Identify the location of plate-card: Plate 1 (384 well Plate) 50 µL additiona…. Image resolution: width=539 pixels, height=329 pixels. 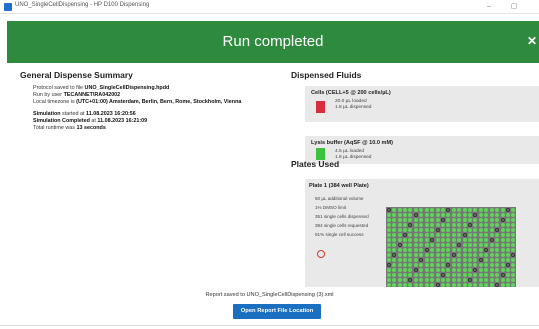
(422, 233).